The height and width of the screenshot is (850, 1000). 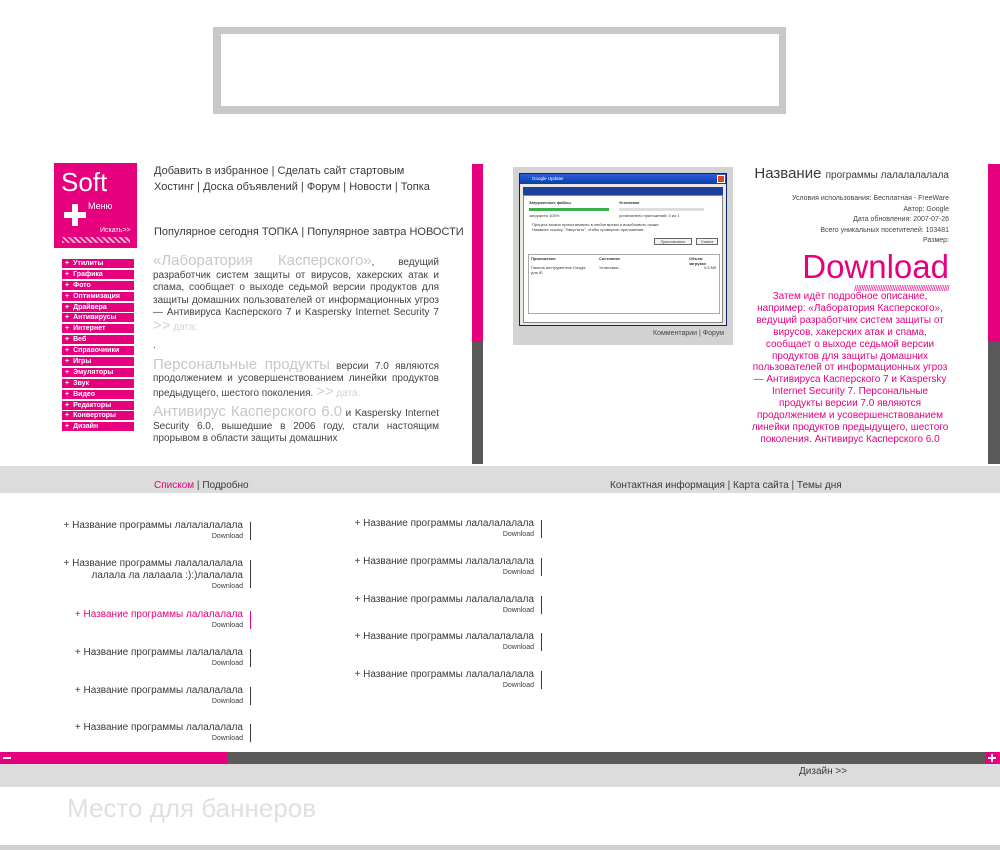 What do you see at coordinates (98, 263) in the screenshot?
I see `category-item: + Утилиты` at bounding box center [98, 263].